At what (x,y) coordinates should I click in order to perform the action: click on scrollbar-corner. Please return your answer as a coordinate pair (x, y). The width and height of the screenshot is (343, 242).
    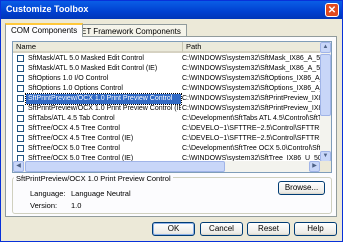
    Looking at the image, I should click on (325, 166).